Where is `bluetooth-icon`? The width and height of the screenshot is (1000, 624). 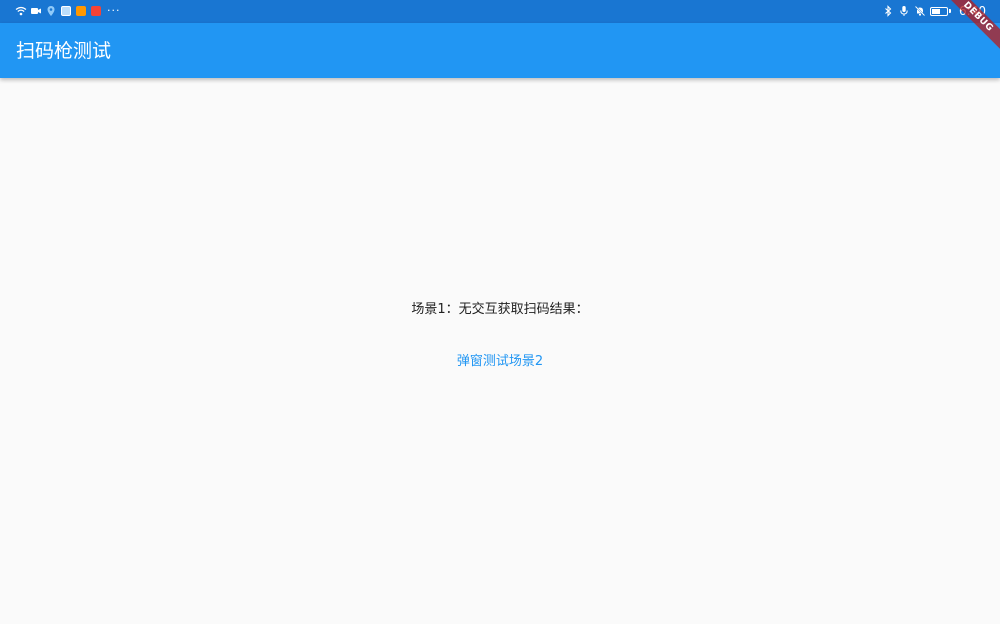 bluetooth-icon is located at coordinates (888, 11).